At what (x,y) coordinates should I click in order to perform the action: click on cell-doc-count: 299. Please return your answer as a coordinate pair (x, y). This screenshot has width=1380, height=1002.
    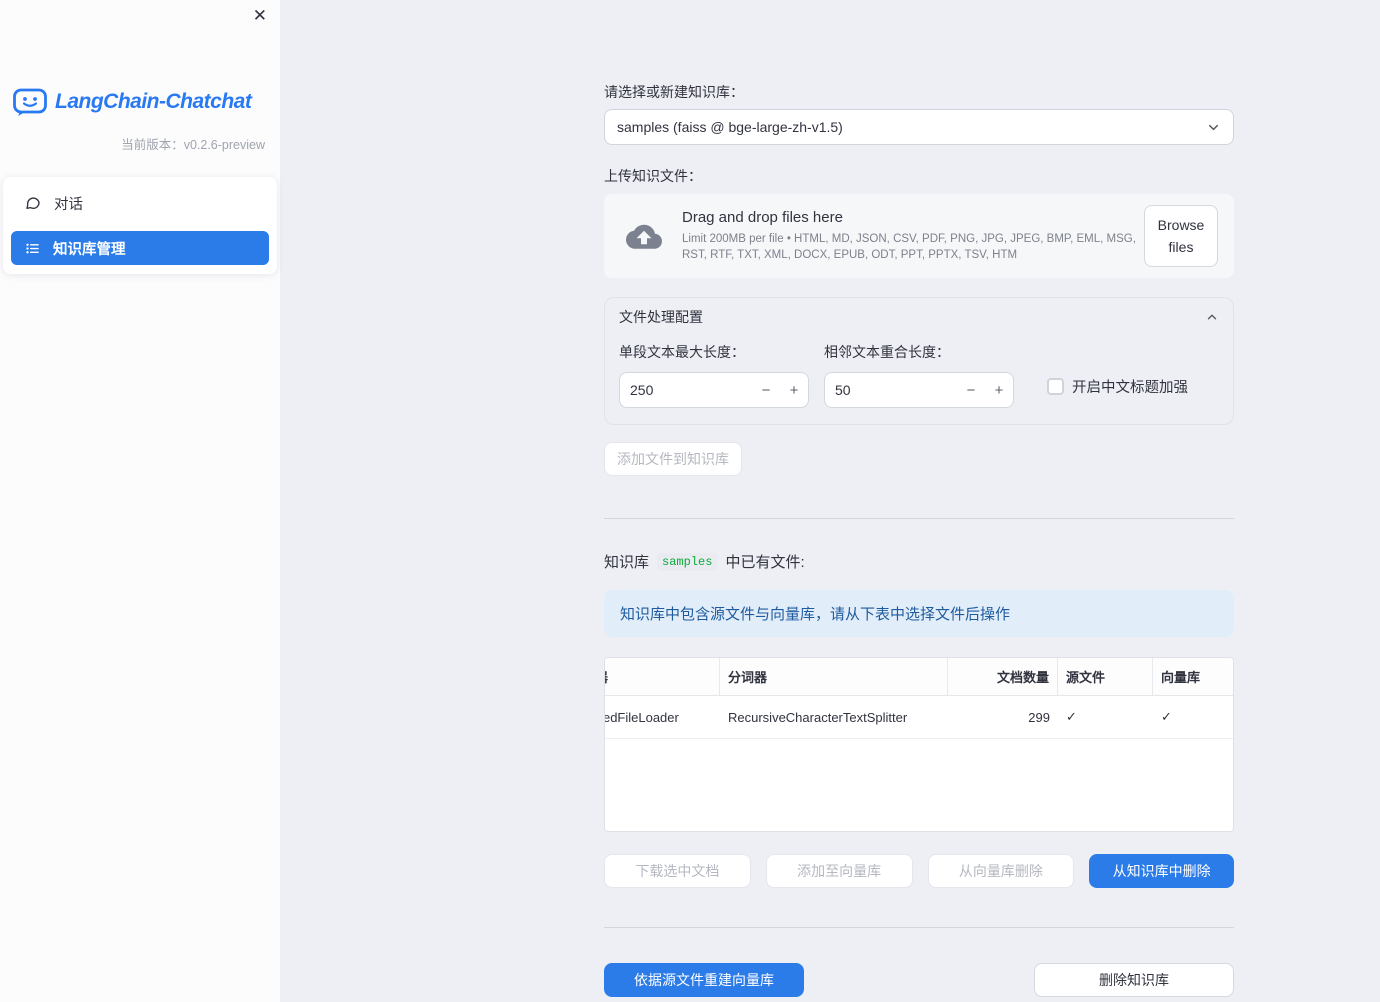
    Looking at the image, I should click on (1039, 717).